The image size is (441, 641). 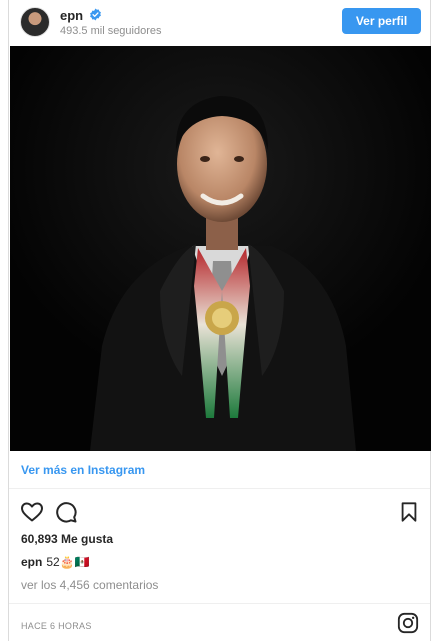 What do you see at coordinates (89, 585) in the screenshot?
I see `view-comments-link: ver los 4,456 comentarios` at bounding box center [89, 585].